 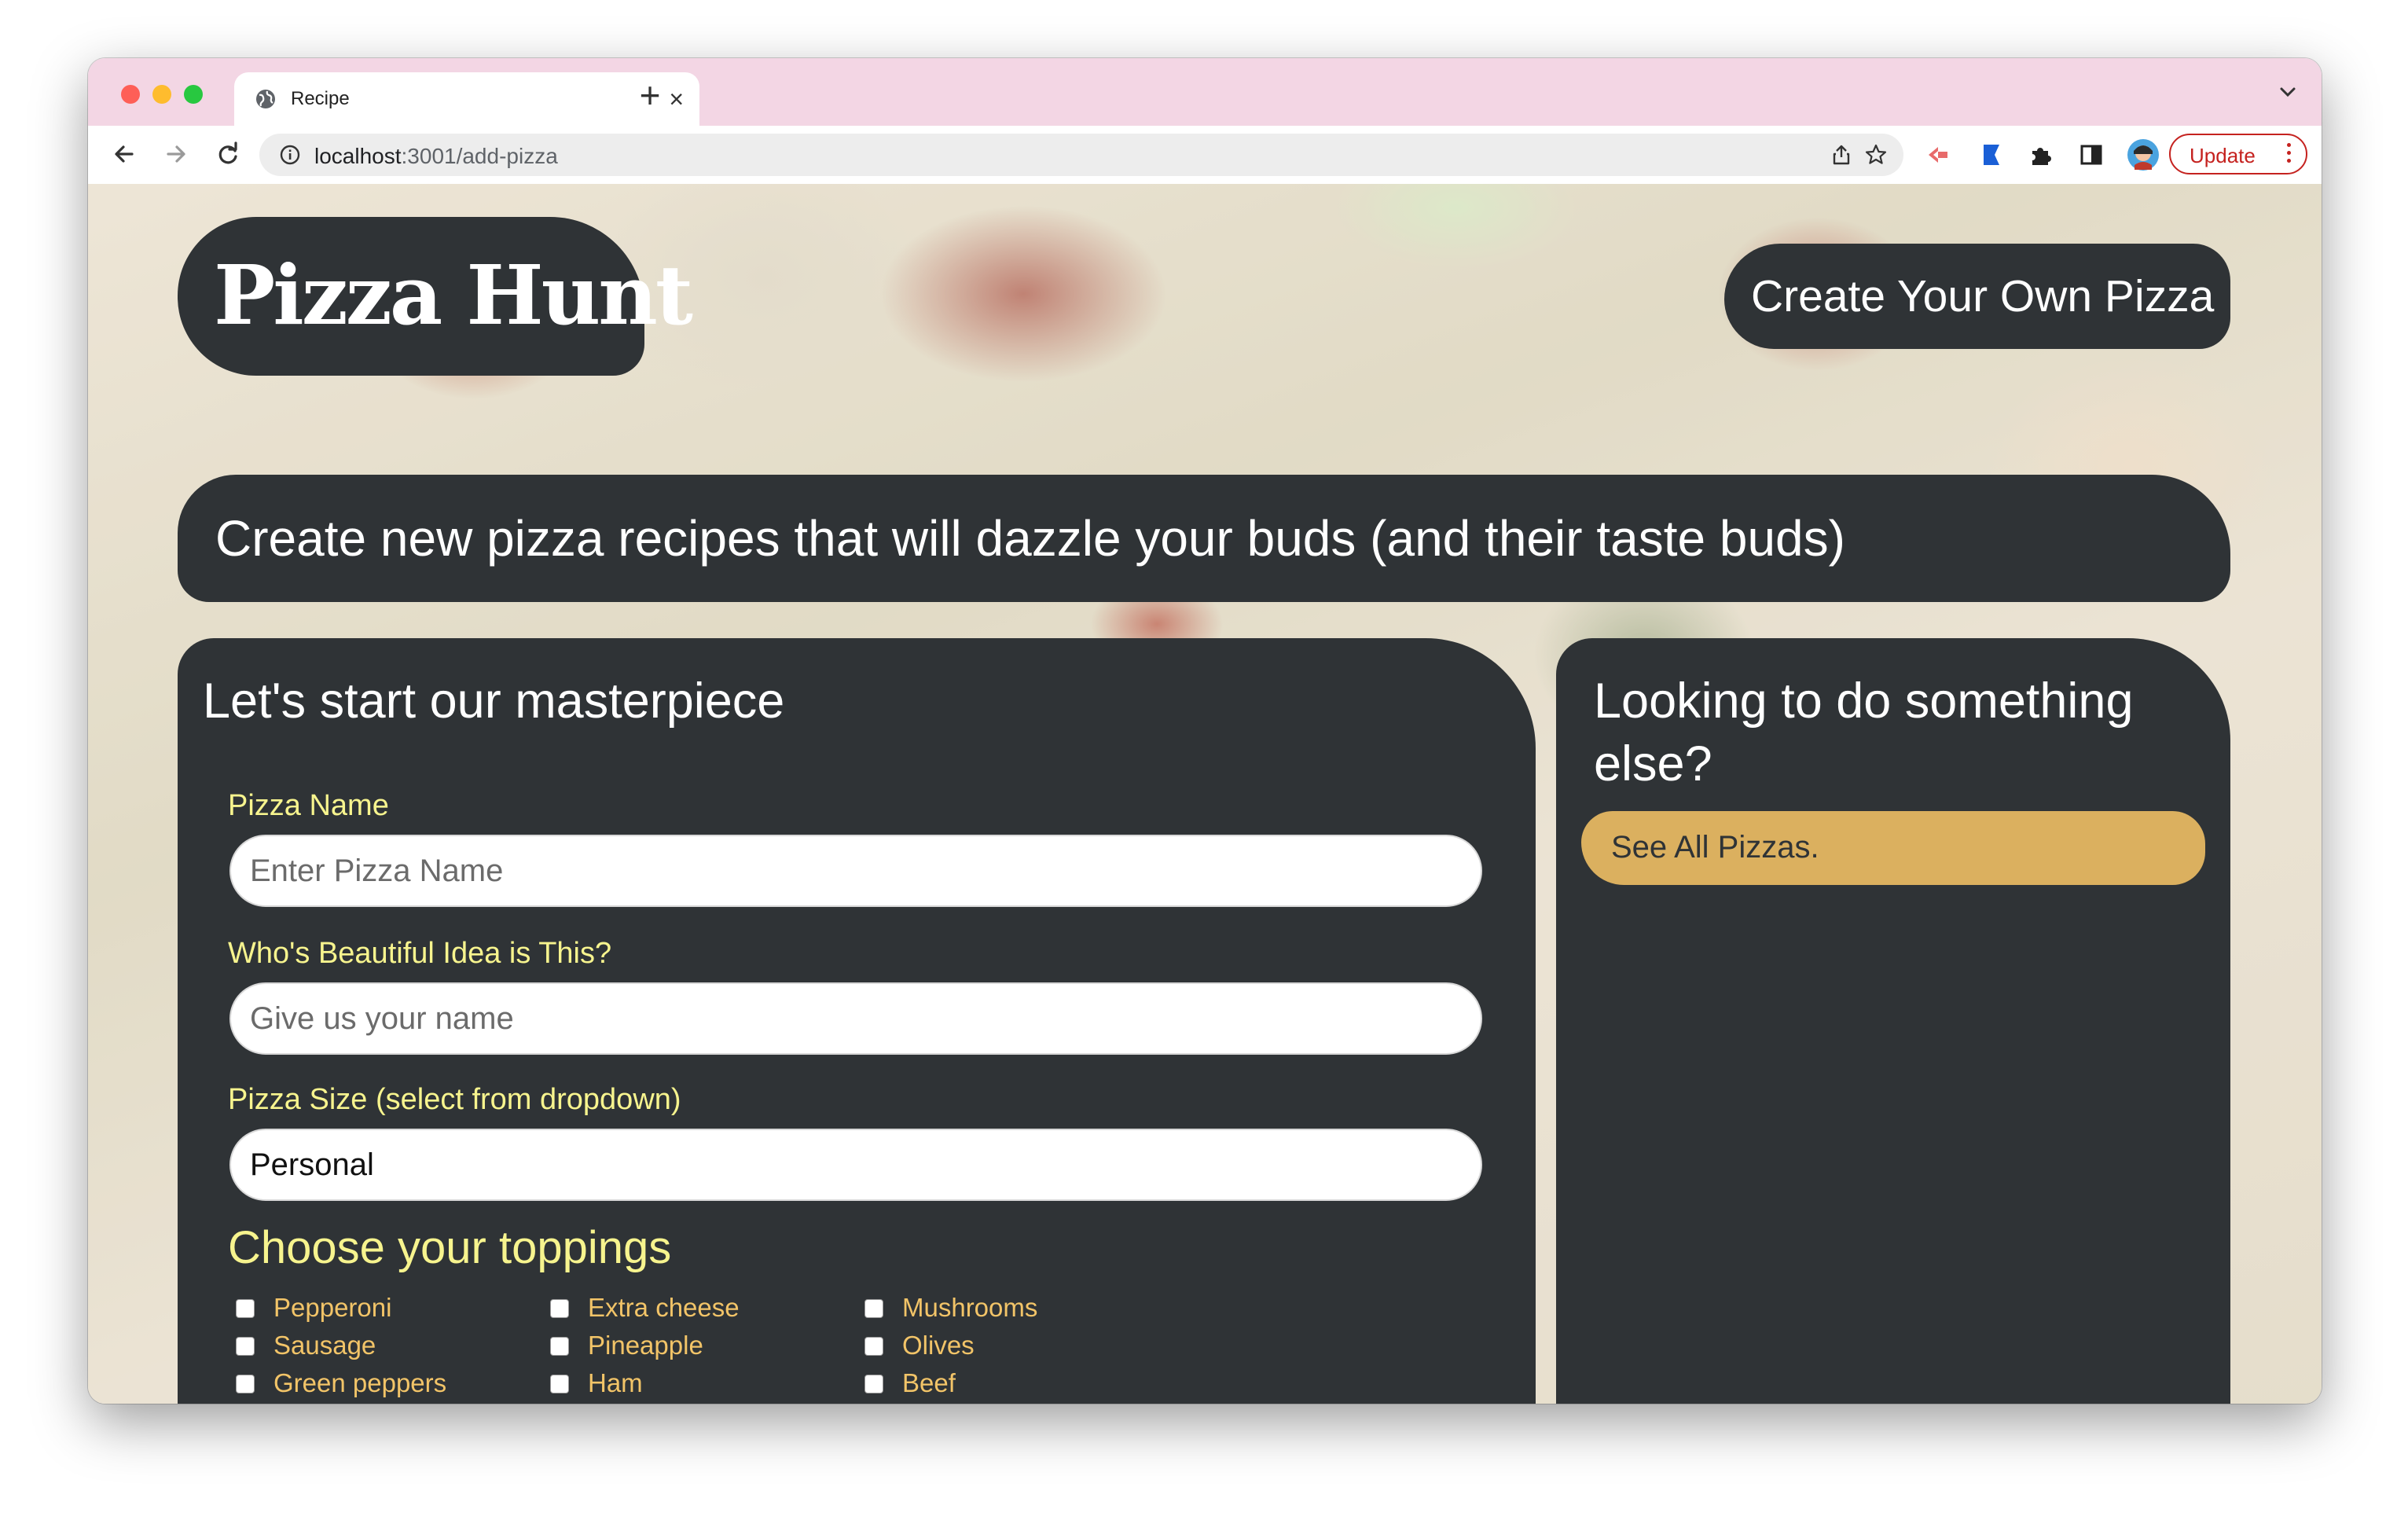 I want to click on more-menu-icon, so click(x=2289, y=155).